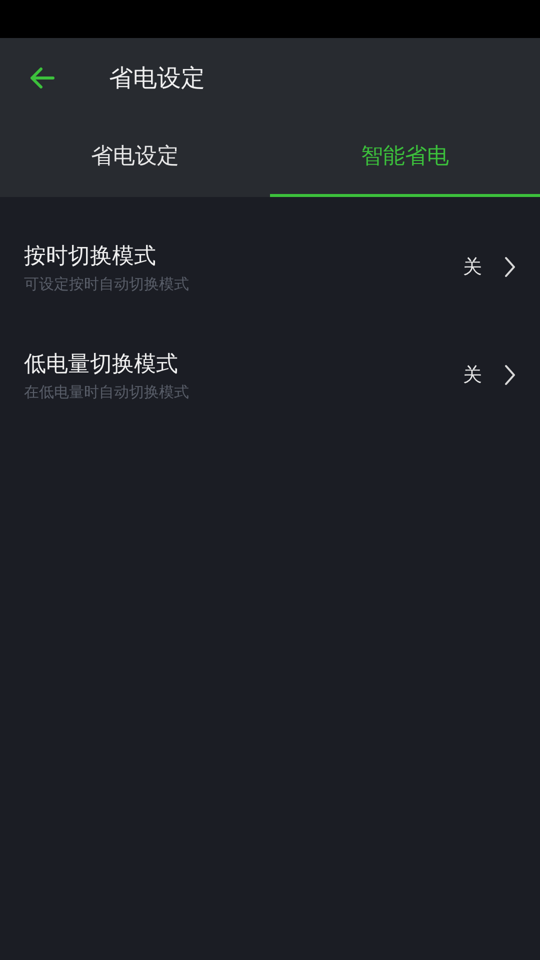 This screenshot has height=960, width=540. What do you see at coordinates (405, 157) in the screenshot?
I see `tab: 智能省电` at bounding box center [405, 157].